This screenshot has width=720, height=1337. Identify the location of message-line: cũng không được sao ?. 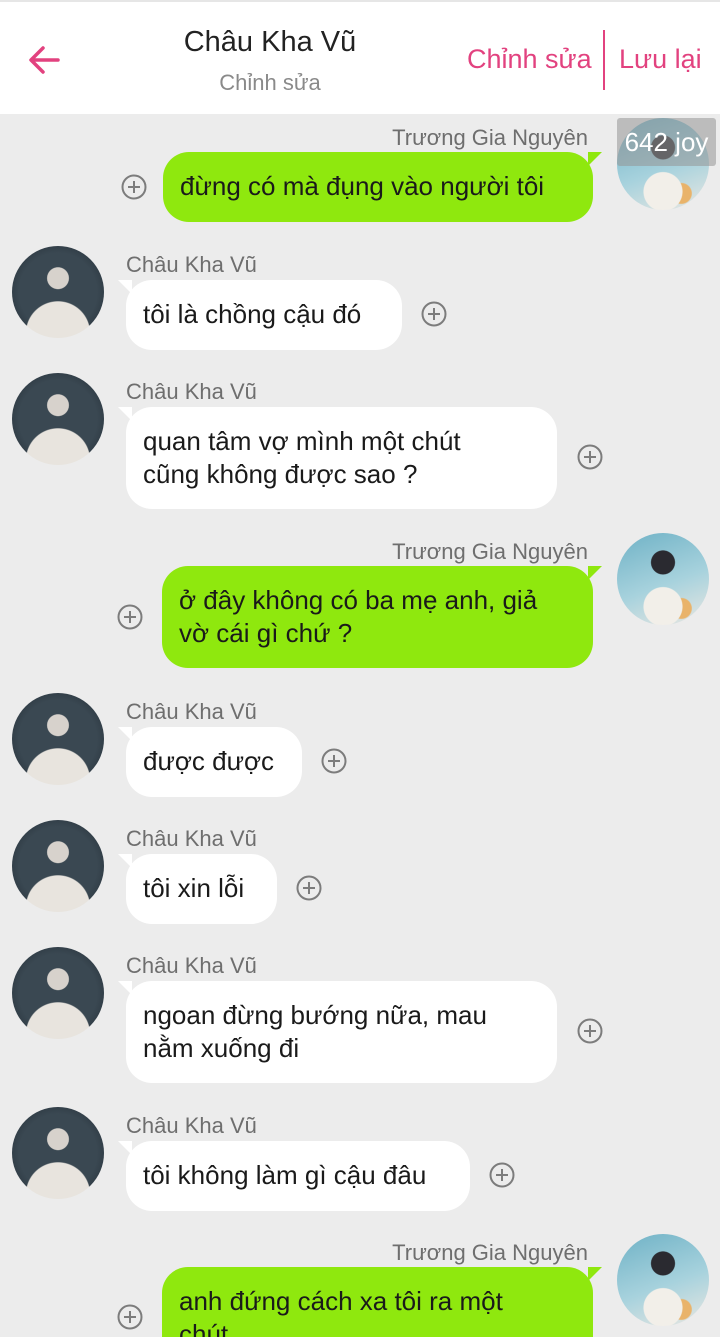
(280, 474).